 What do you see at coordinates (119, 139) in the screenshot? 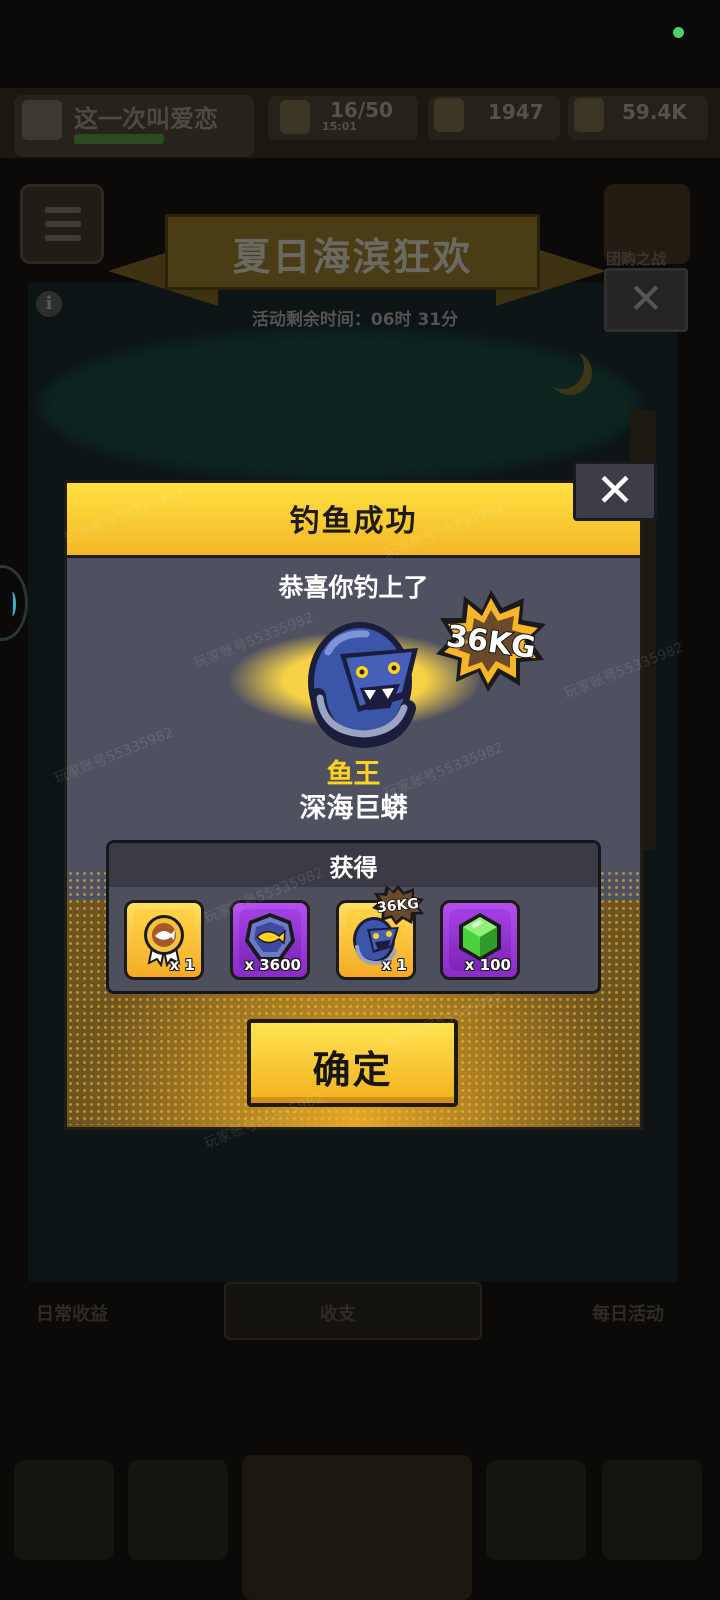
I see `level-bar` at bounding box center [119, 139].